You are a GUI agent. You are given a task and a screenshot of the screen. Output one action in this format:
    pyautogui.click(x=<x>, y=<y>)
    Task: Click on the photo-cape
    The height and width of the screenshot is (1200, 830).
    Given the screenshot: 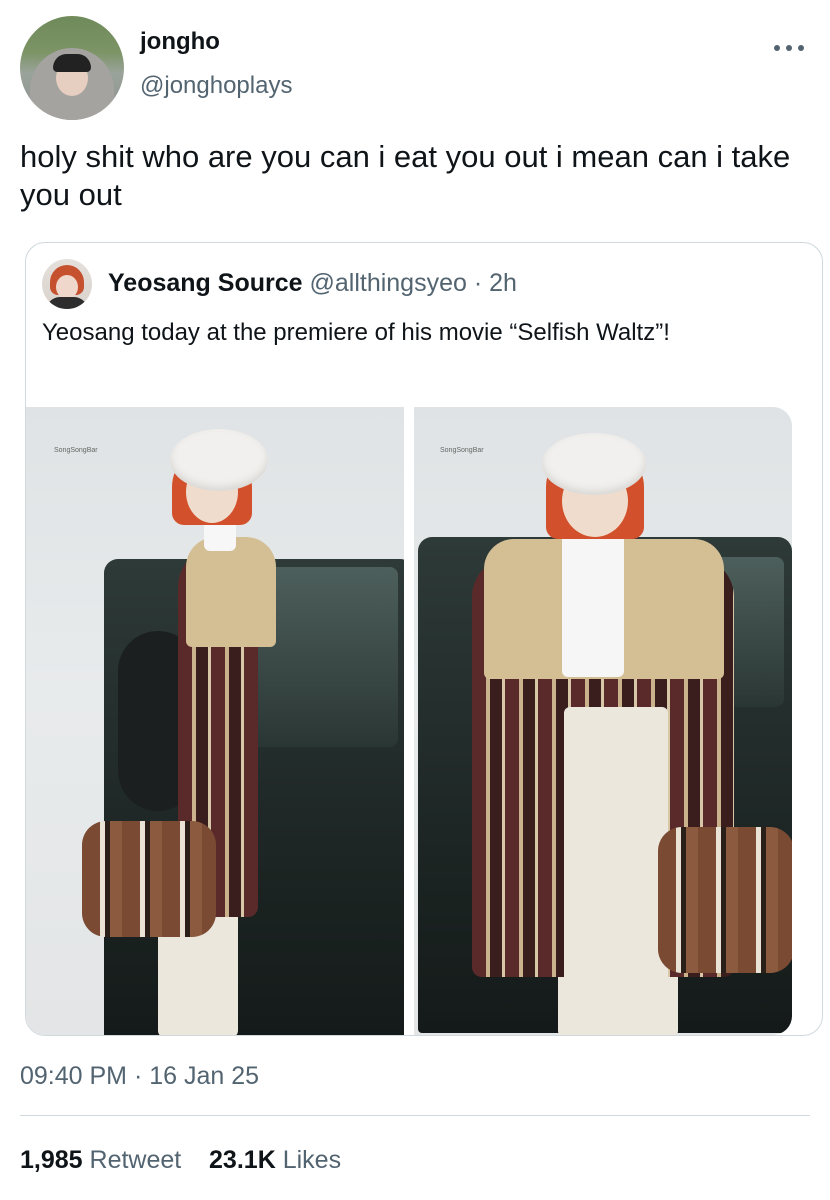 What is the action you would take?
    pyautogui.click(x=231, y=592)
    